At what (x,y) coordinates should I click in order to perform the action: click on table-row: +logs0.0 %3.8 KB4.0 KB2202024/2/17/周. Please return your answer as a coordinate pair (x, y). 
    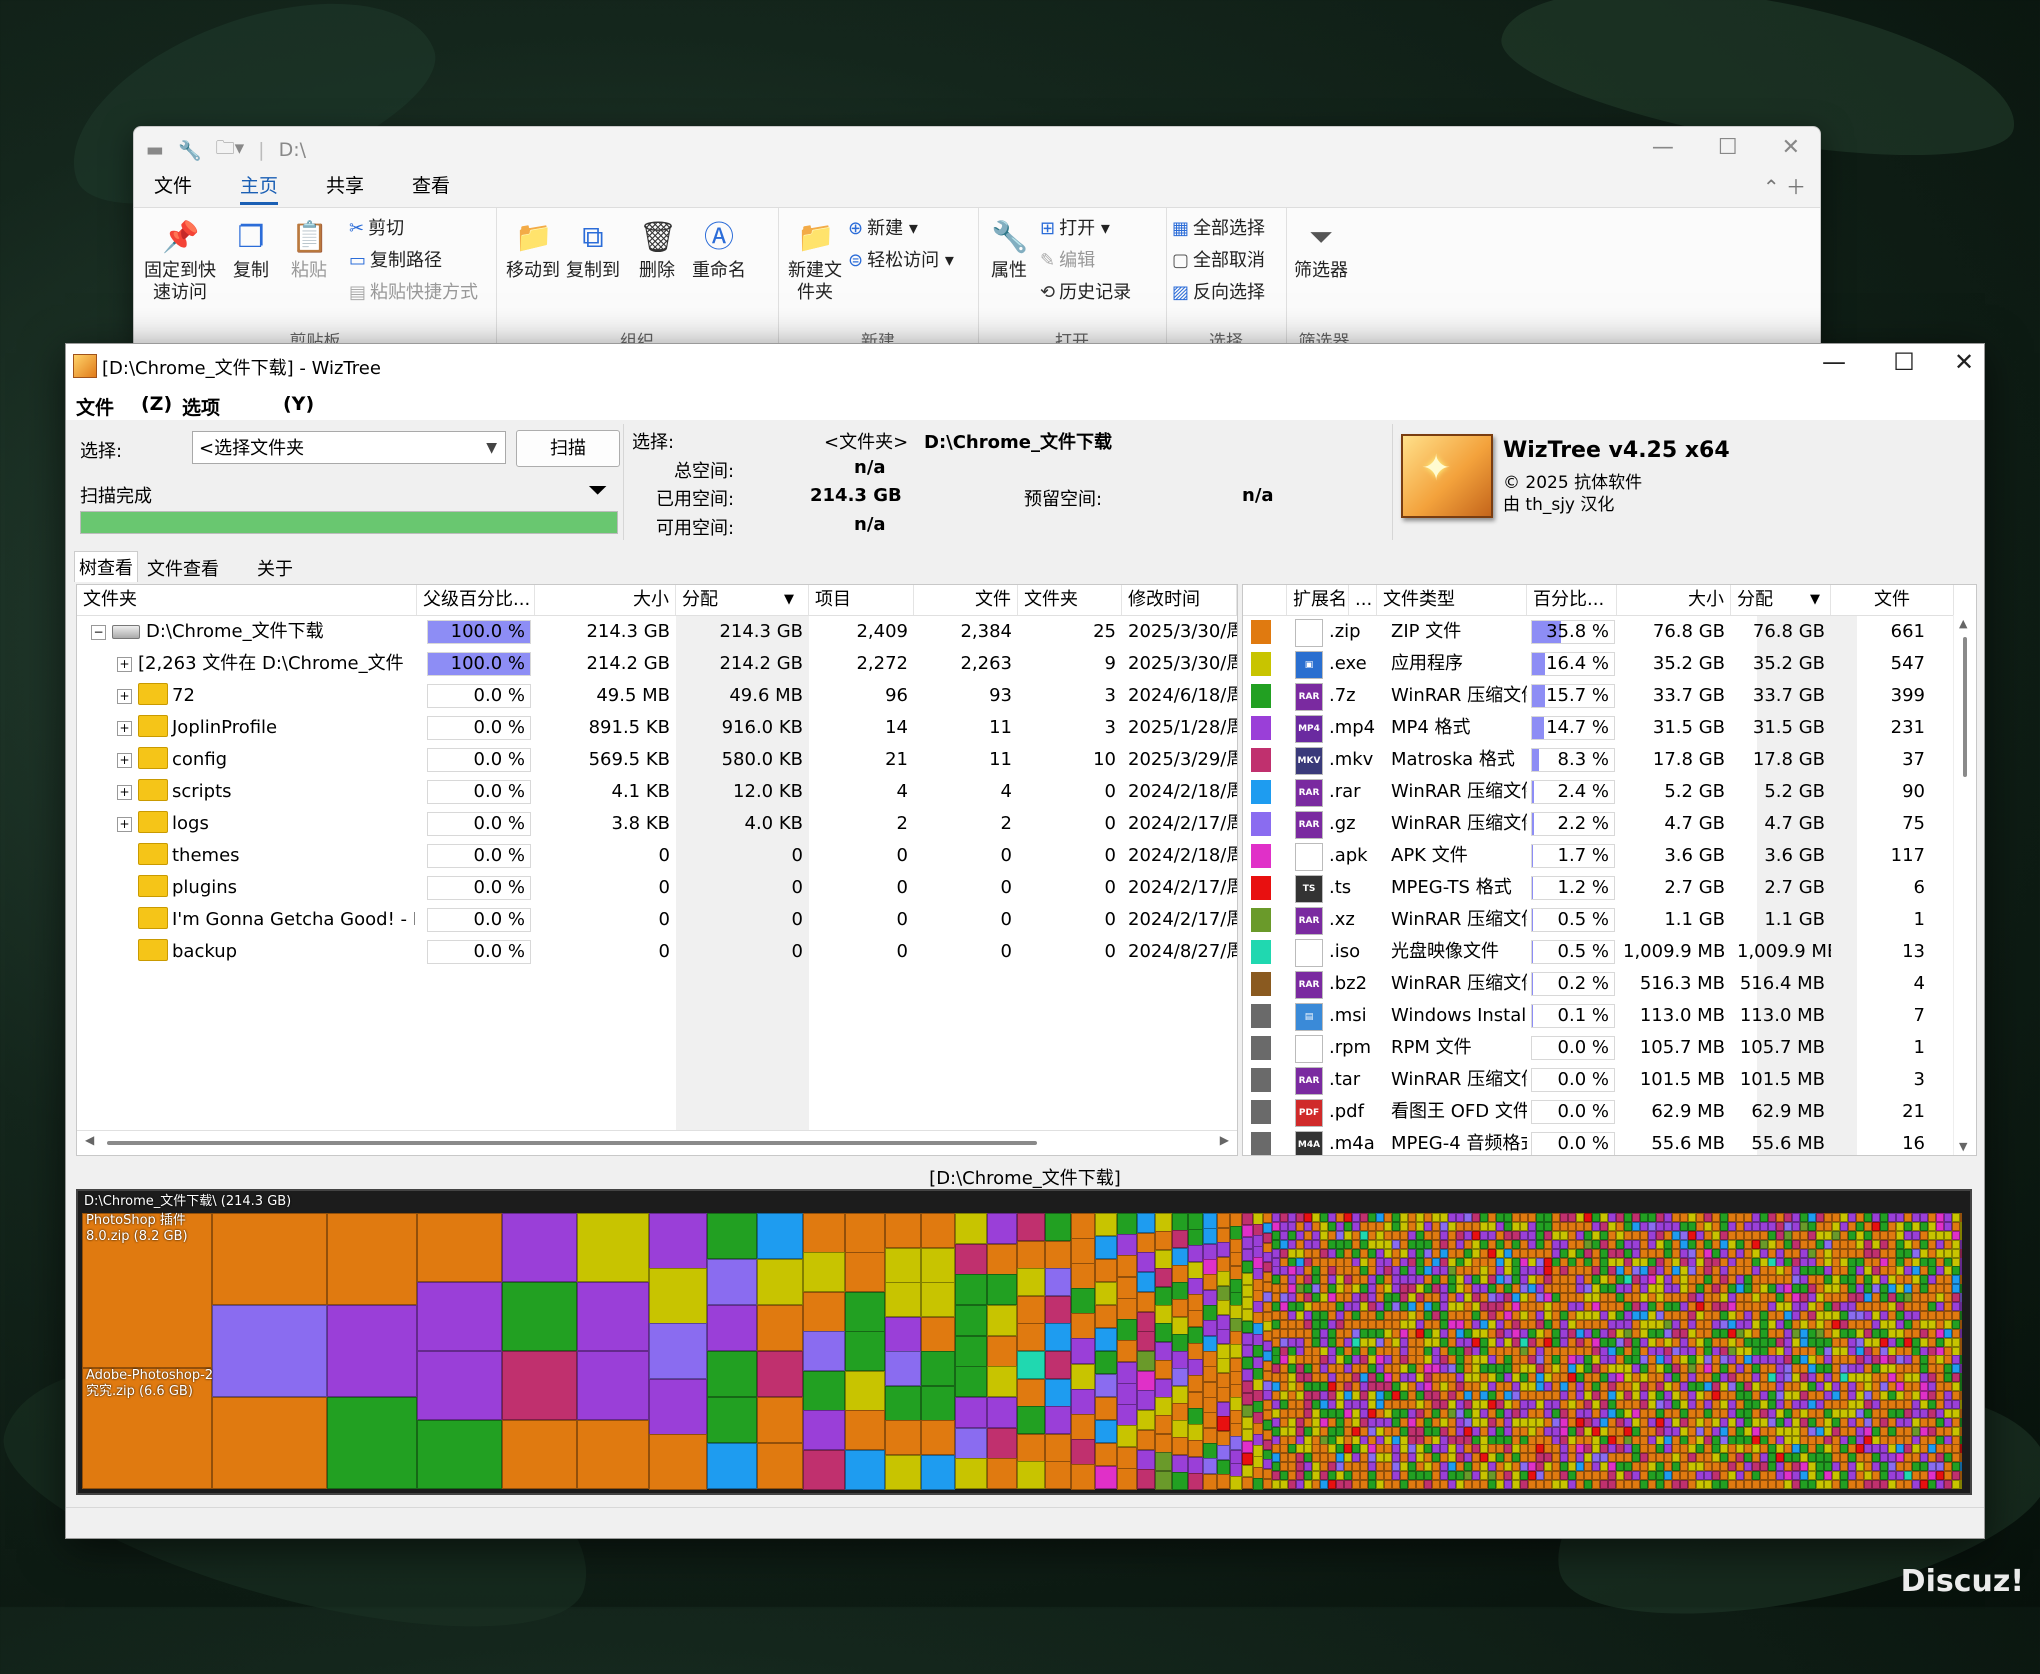
    Looking at the image, I should click on (657, 824).